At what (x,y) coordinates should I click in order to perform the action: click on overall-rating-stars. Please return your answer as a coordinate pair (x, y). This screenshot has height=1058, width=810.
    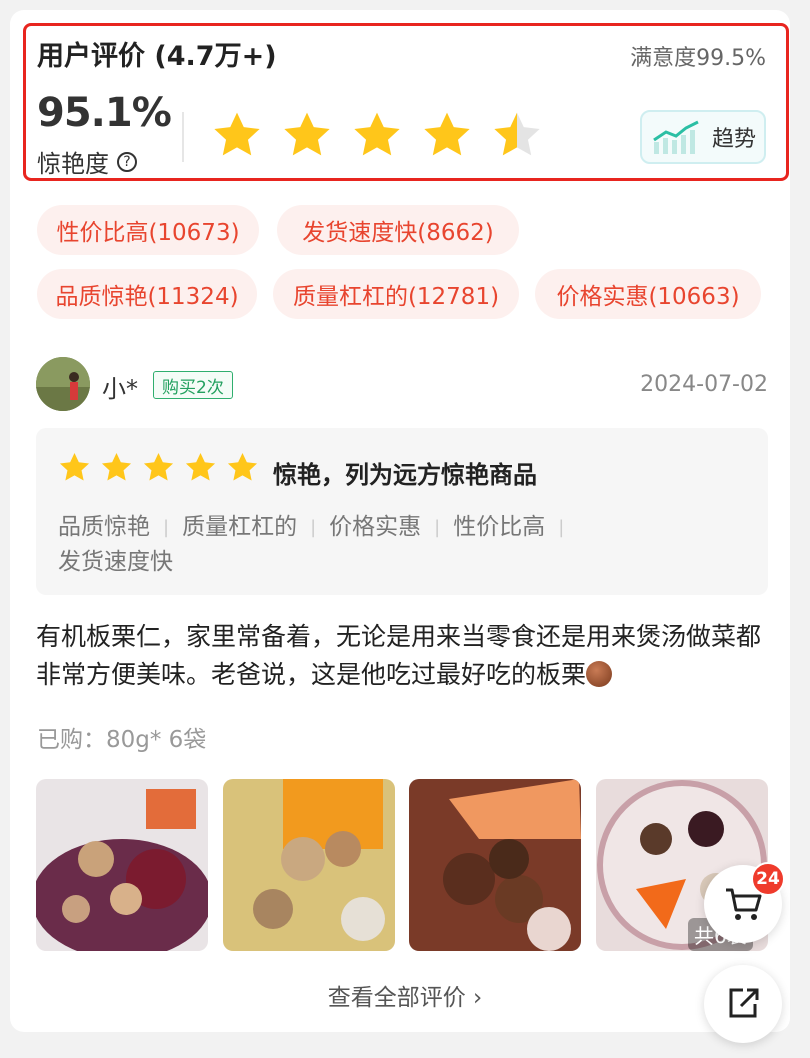
    Looking at the image, I should click on (377, 136).